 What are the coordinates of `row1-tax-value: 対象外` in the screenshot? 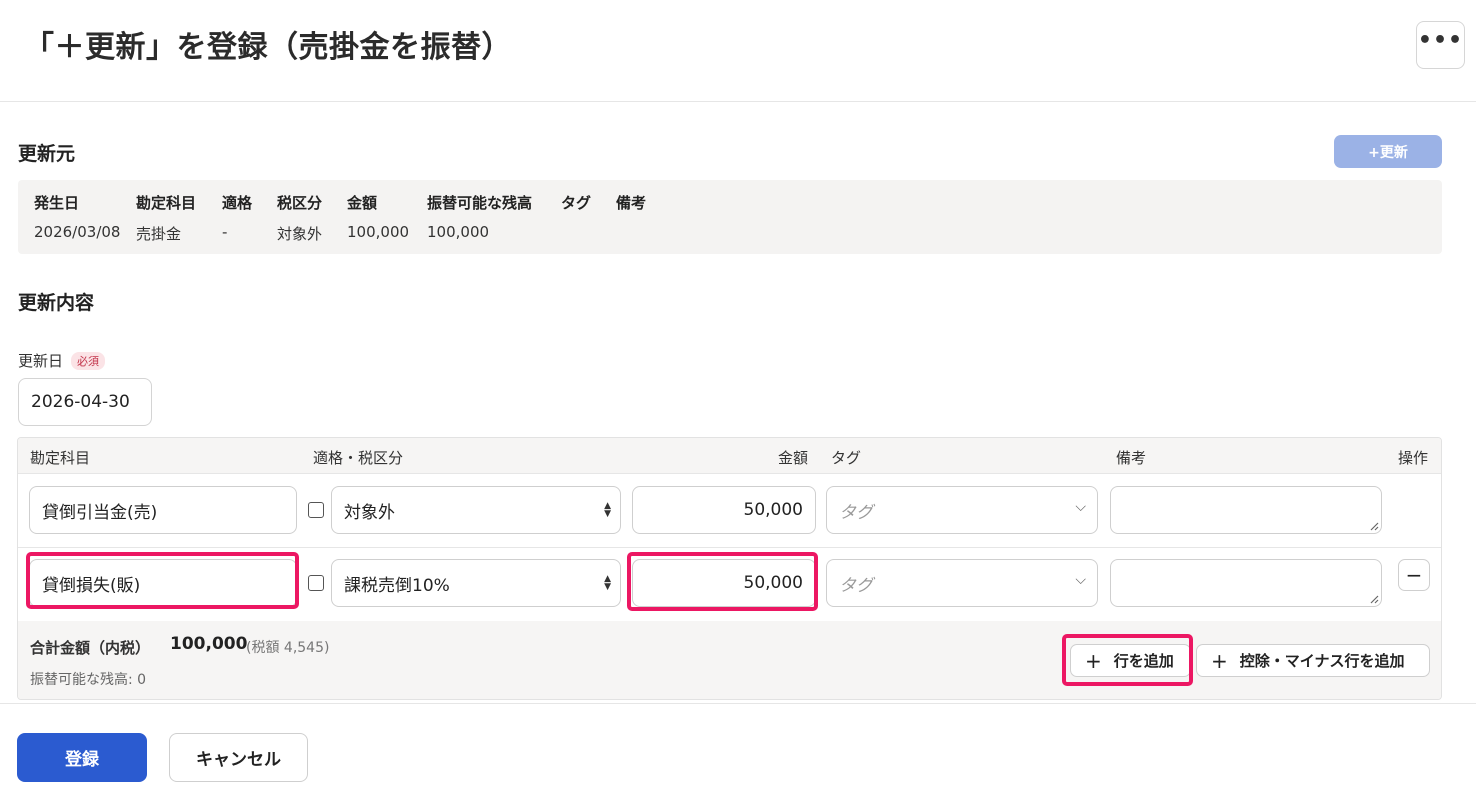 It's located at (369, 512).